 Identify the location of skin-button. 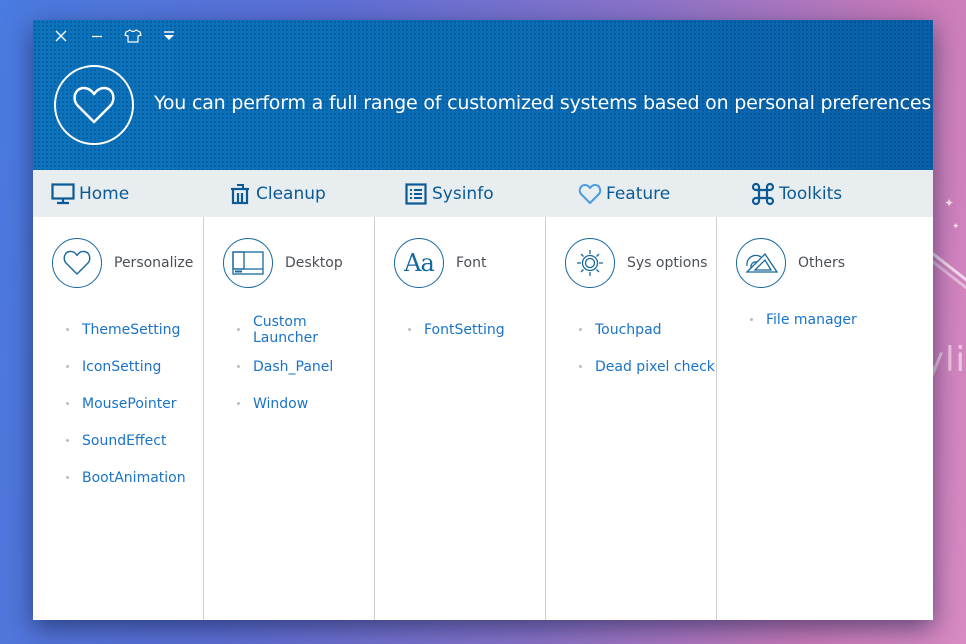
(133, 36).